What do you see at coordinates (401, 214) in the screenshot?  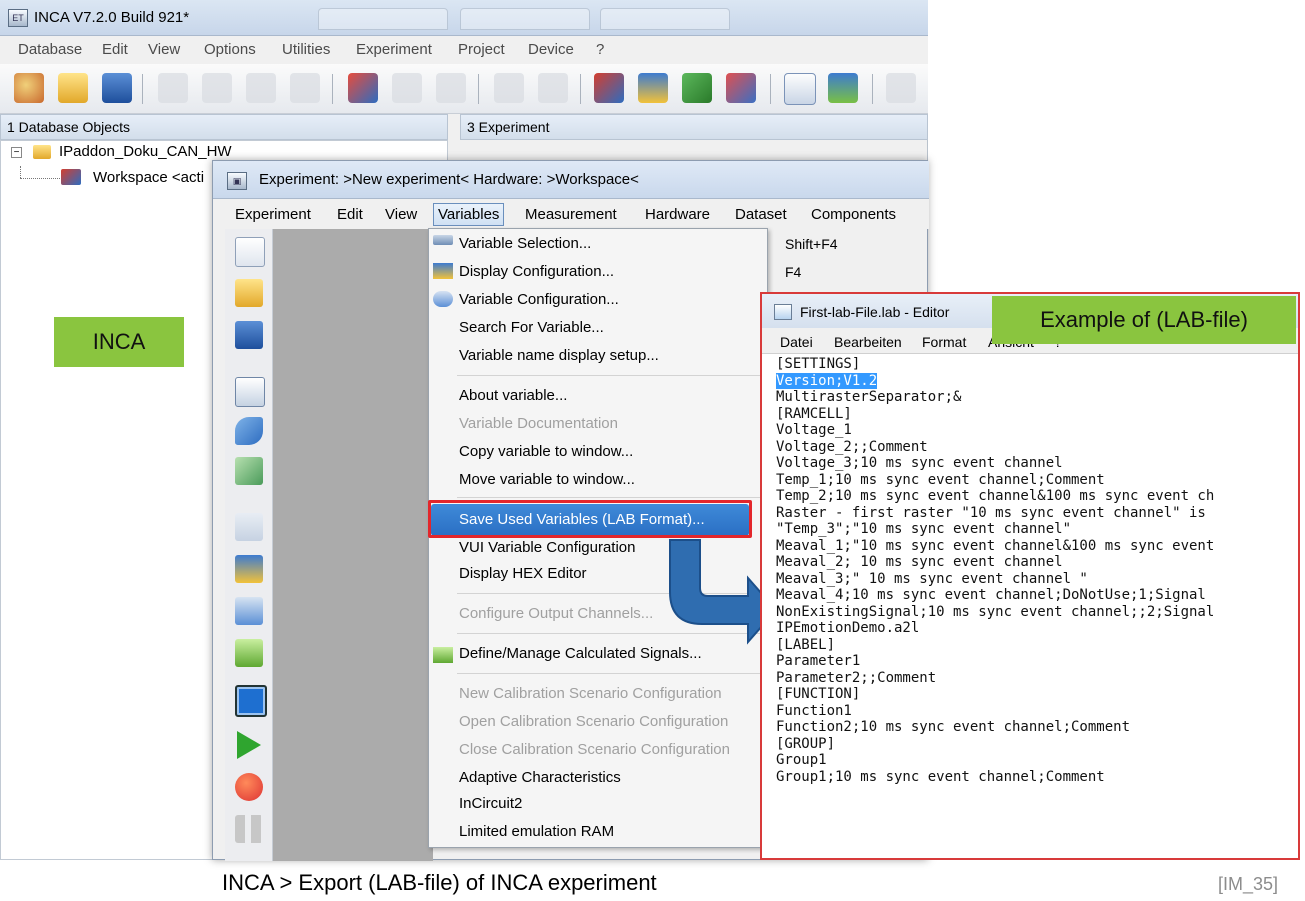 I see `exp-menu-view: View` at bounding box center [401, 214].